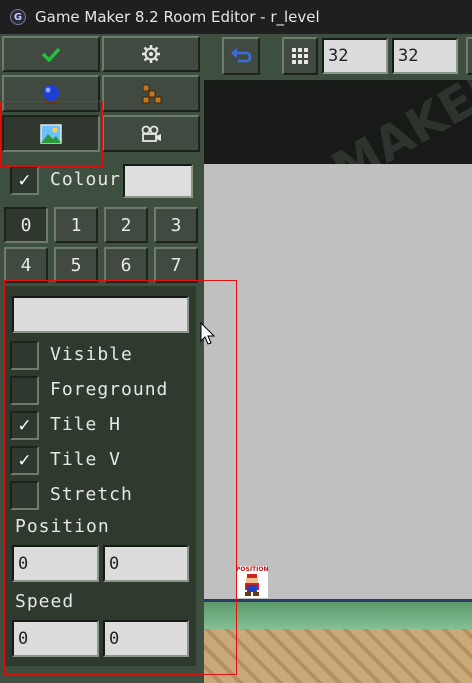 This screenshot has width=472, height=683. What do you see at coordinates (425, 56) in the screenshot?
I see `grid-height-input: 32` at bounding box center [425, 56].